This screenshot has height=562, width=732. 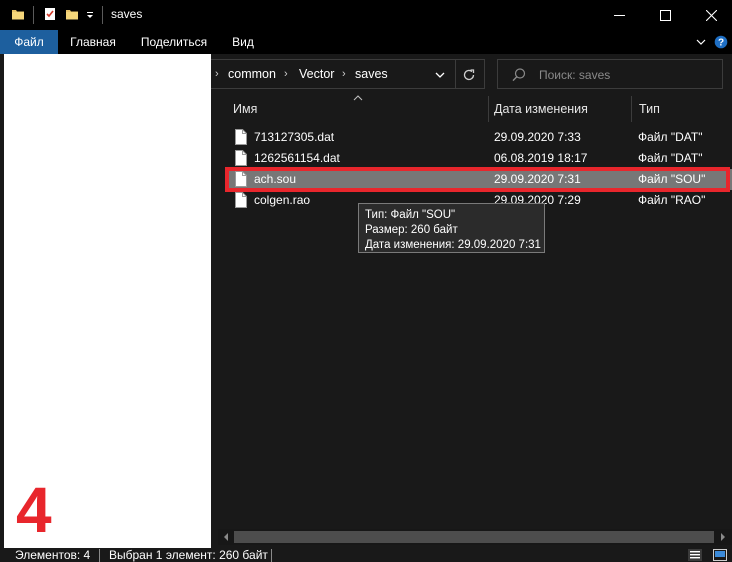 I want to click on status-item-count: Элементов: 4, so click(x=53, y=555).